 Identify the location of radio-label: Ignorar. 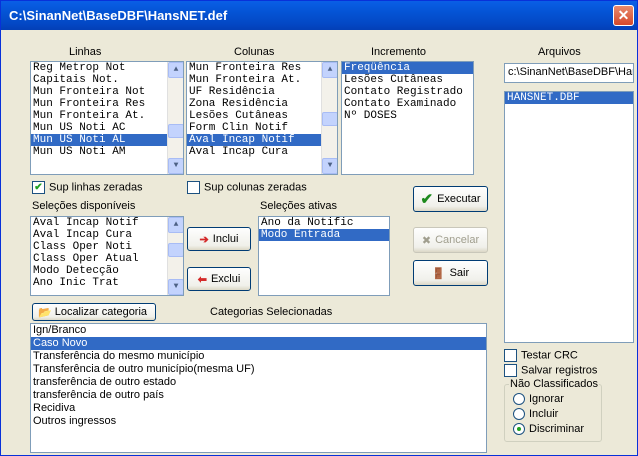
(546, 399).